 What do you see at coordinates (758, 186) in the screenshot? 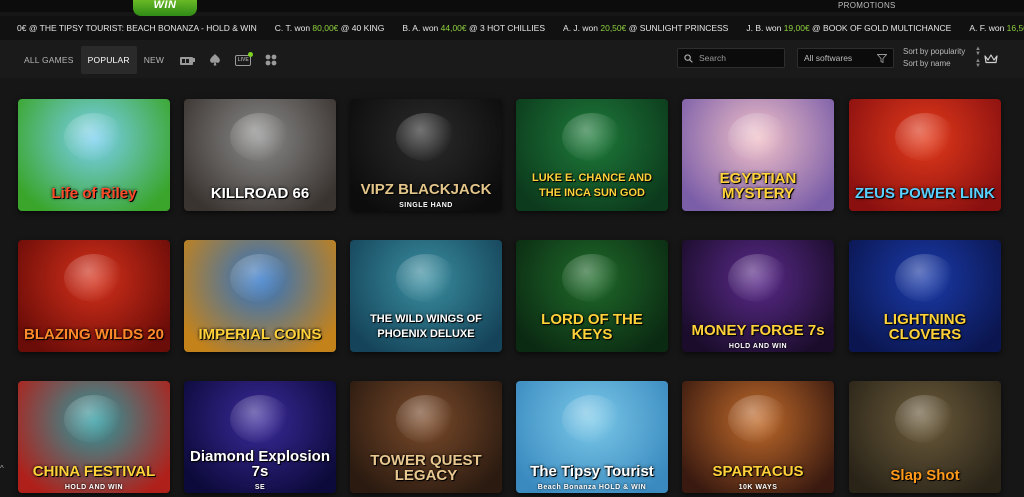
I see `game-title: EGYPTIAN MYSTERY` at bounding box center [758, 186].